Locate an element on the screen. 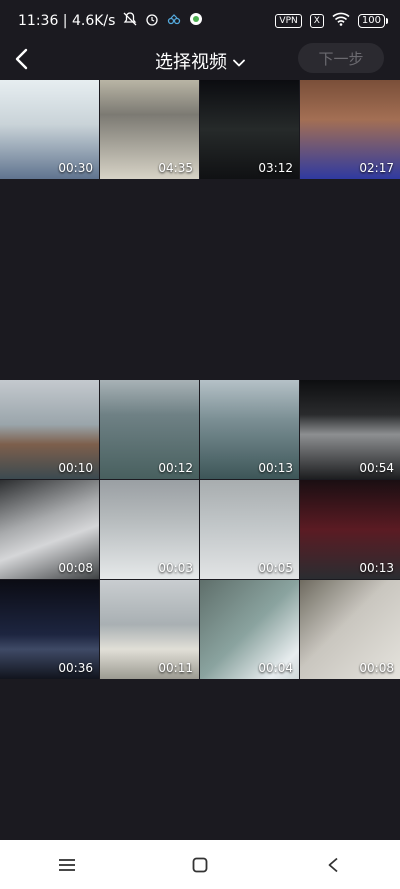  next-step-button: 下一步 is located at coordinates (341, 58).